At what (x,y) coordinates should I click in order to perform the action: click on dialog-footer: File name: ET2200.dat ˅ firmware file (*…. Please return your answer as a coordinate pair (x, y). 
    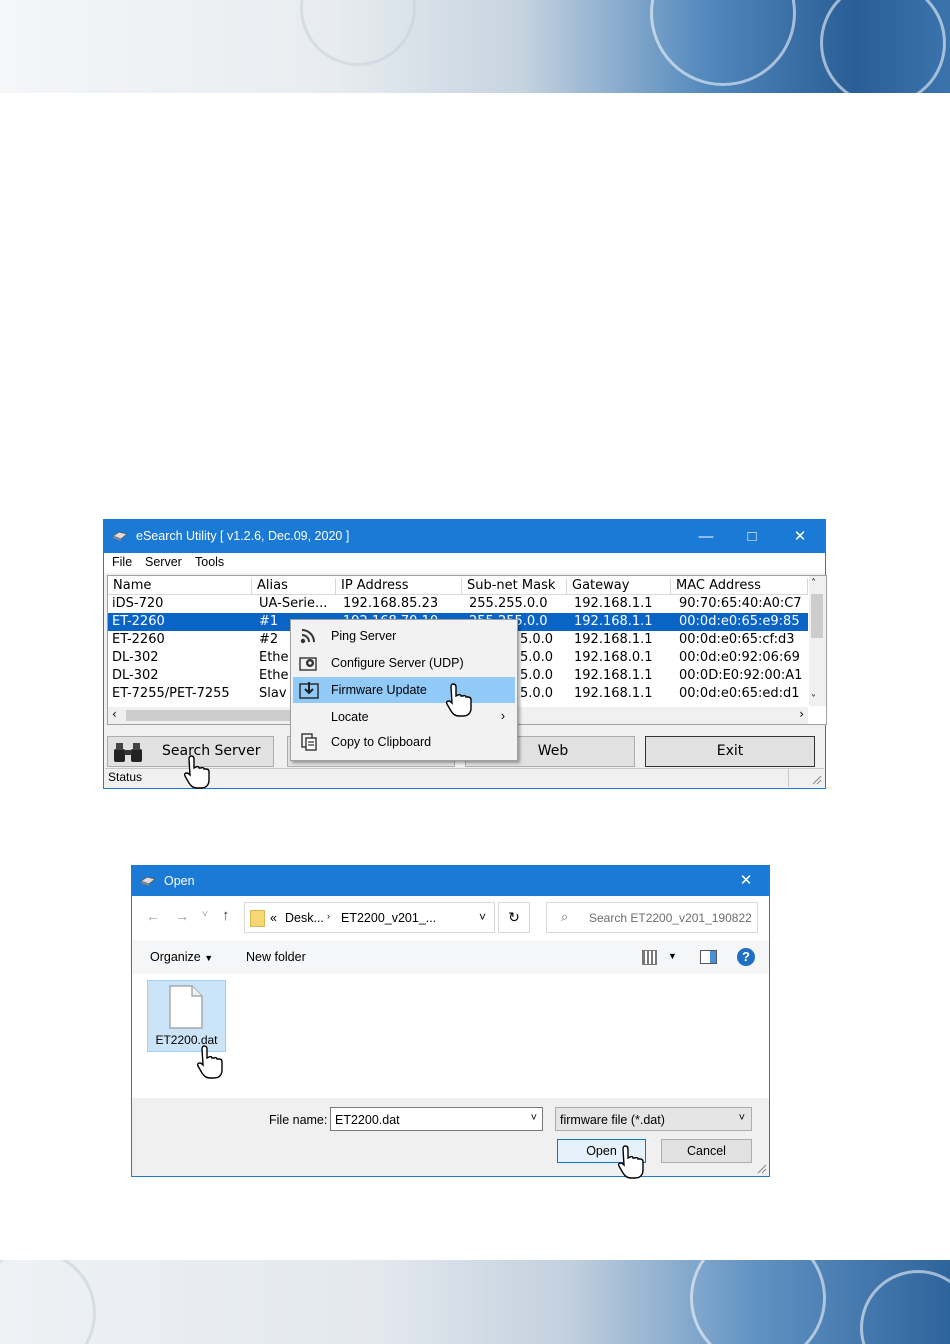
    Looking at the image, I should click on (450, 1138).